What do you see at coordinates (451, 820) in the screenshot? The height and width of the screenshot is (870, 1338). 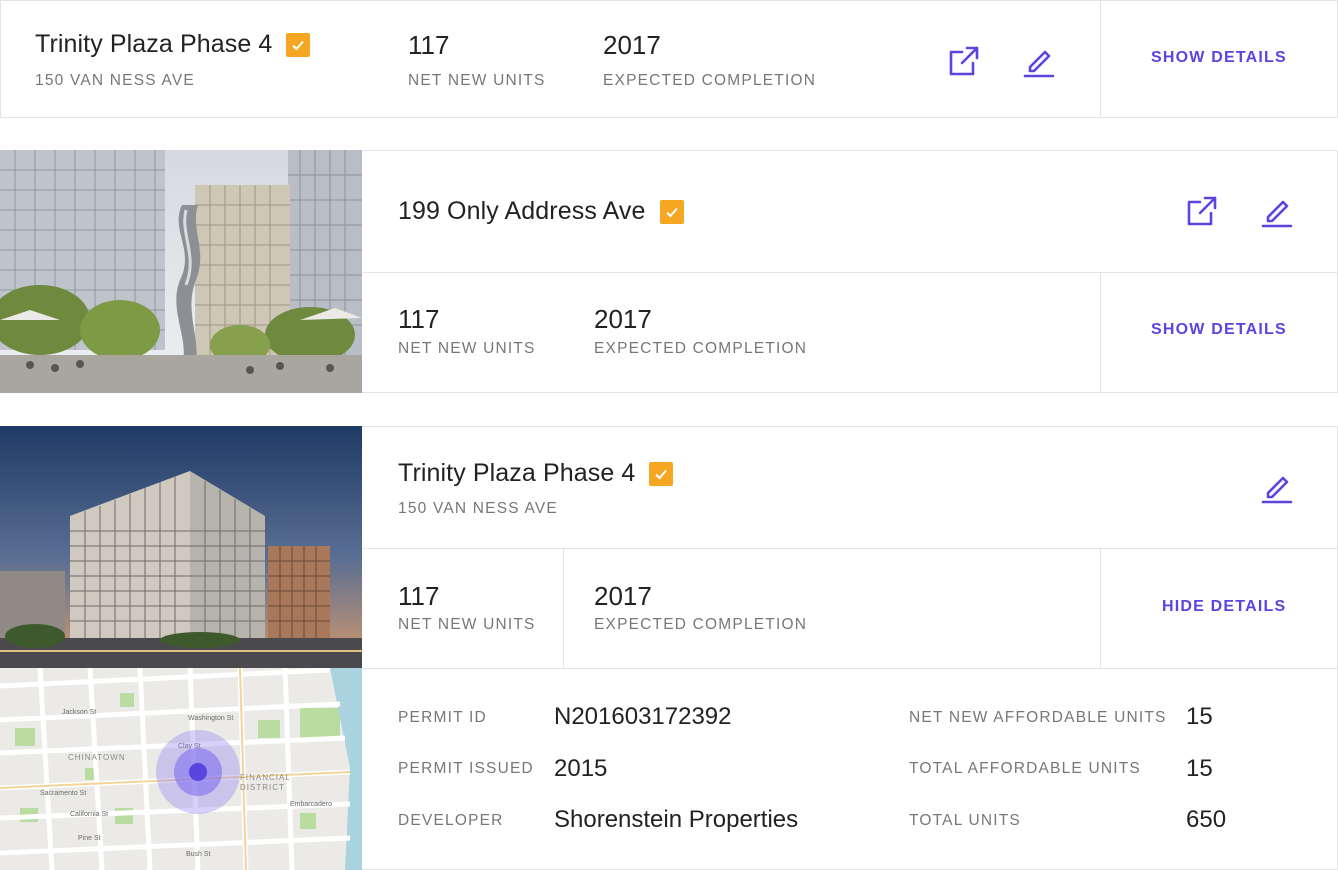 I see `developer-label: DEVELOPER` at bounding box center [451, 820].